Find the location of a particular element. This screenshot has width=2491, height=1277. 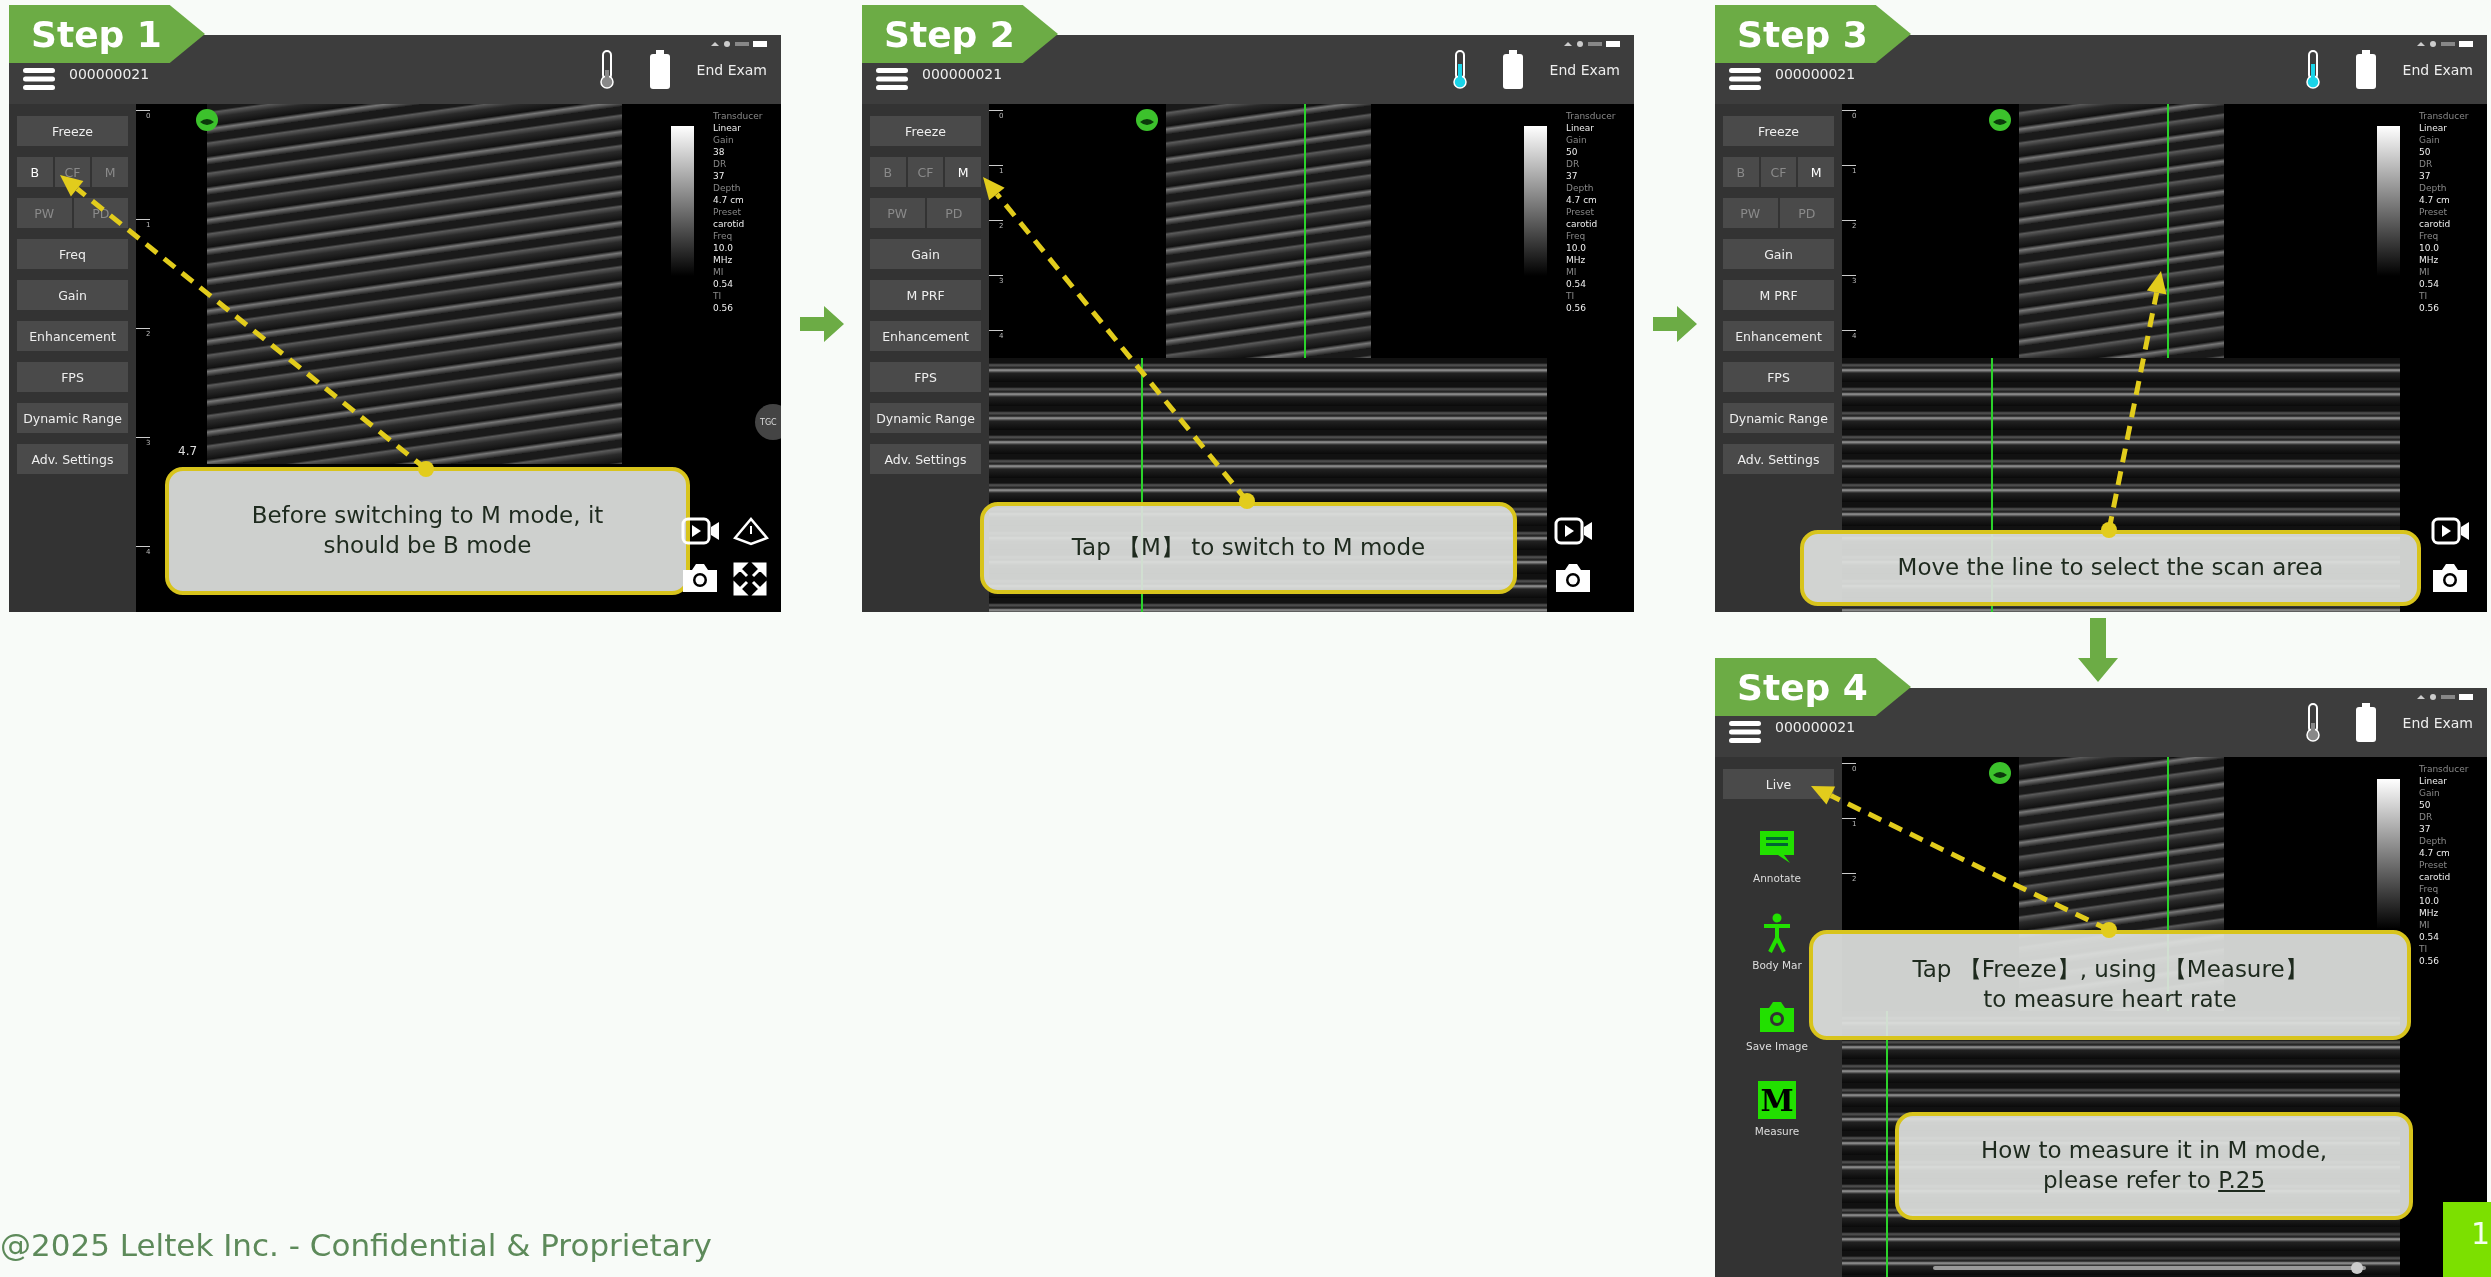

mode-button: B is located at coordinates (35, 172).